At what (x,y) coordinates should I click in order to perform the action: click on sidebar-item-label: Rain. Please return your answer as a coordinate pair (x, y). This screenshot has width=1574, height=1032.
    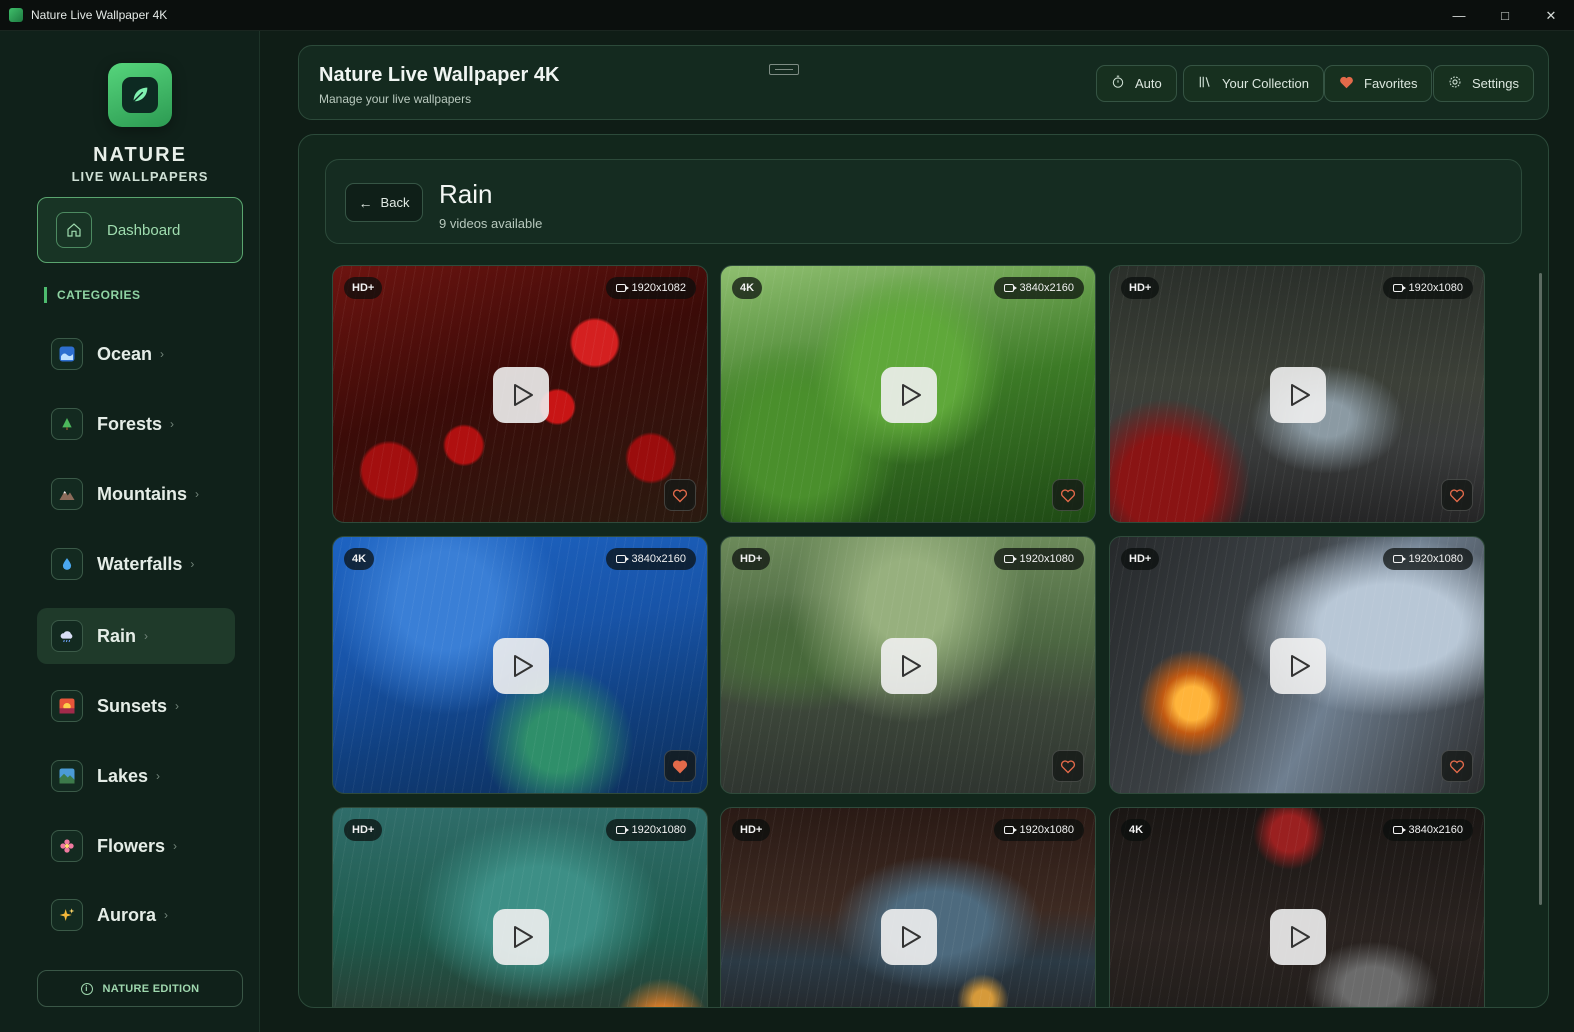
    Looking at the image, I should click on (117, 635).